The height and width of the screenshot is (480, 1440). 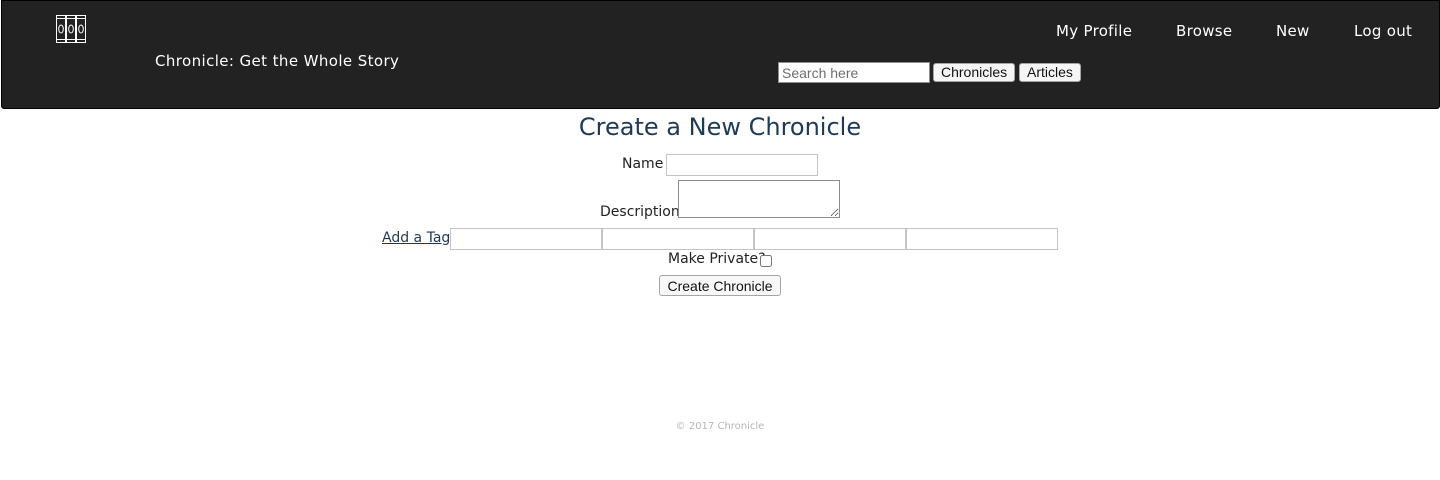 What do you see at coordinates (759, 199) in the screenshot?
I see `description-field` at bounding box center [759, 199].